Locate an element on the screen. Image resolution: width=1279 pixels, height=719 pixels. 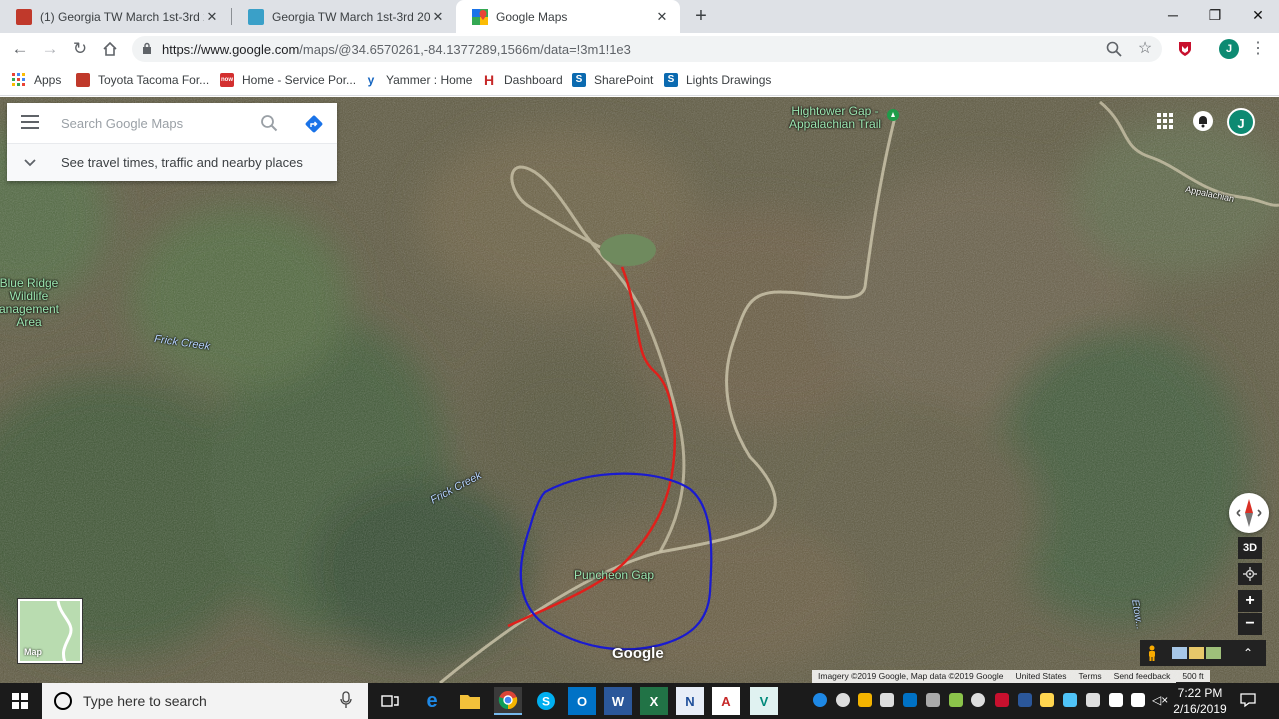
tray-outlook-icon is located at coordinates (910, 700).